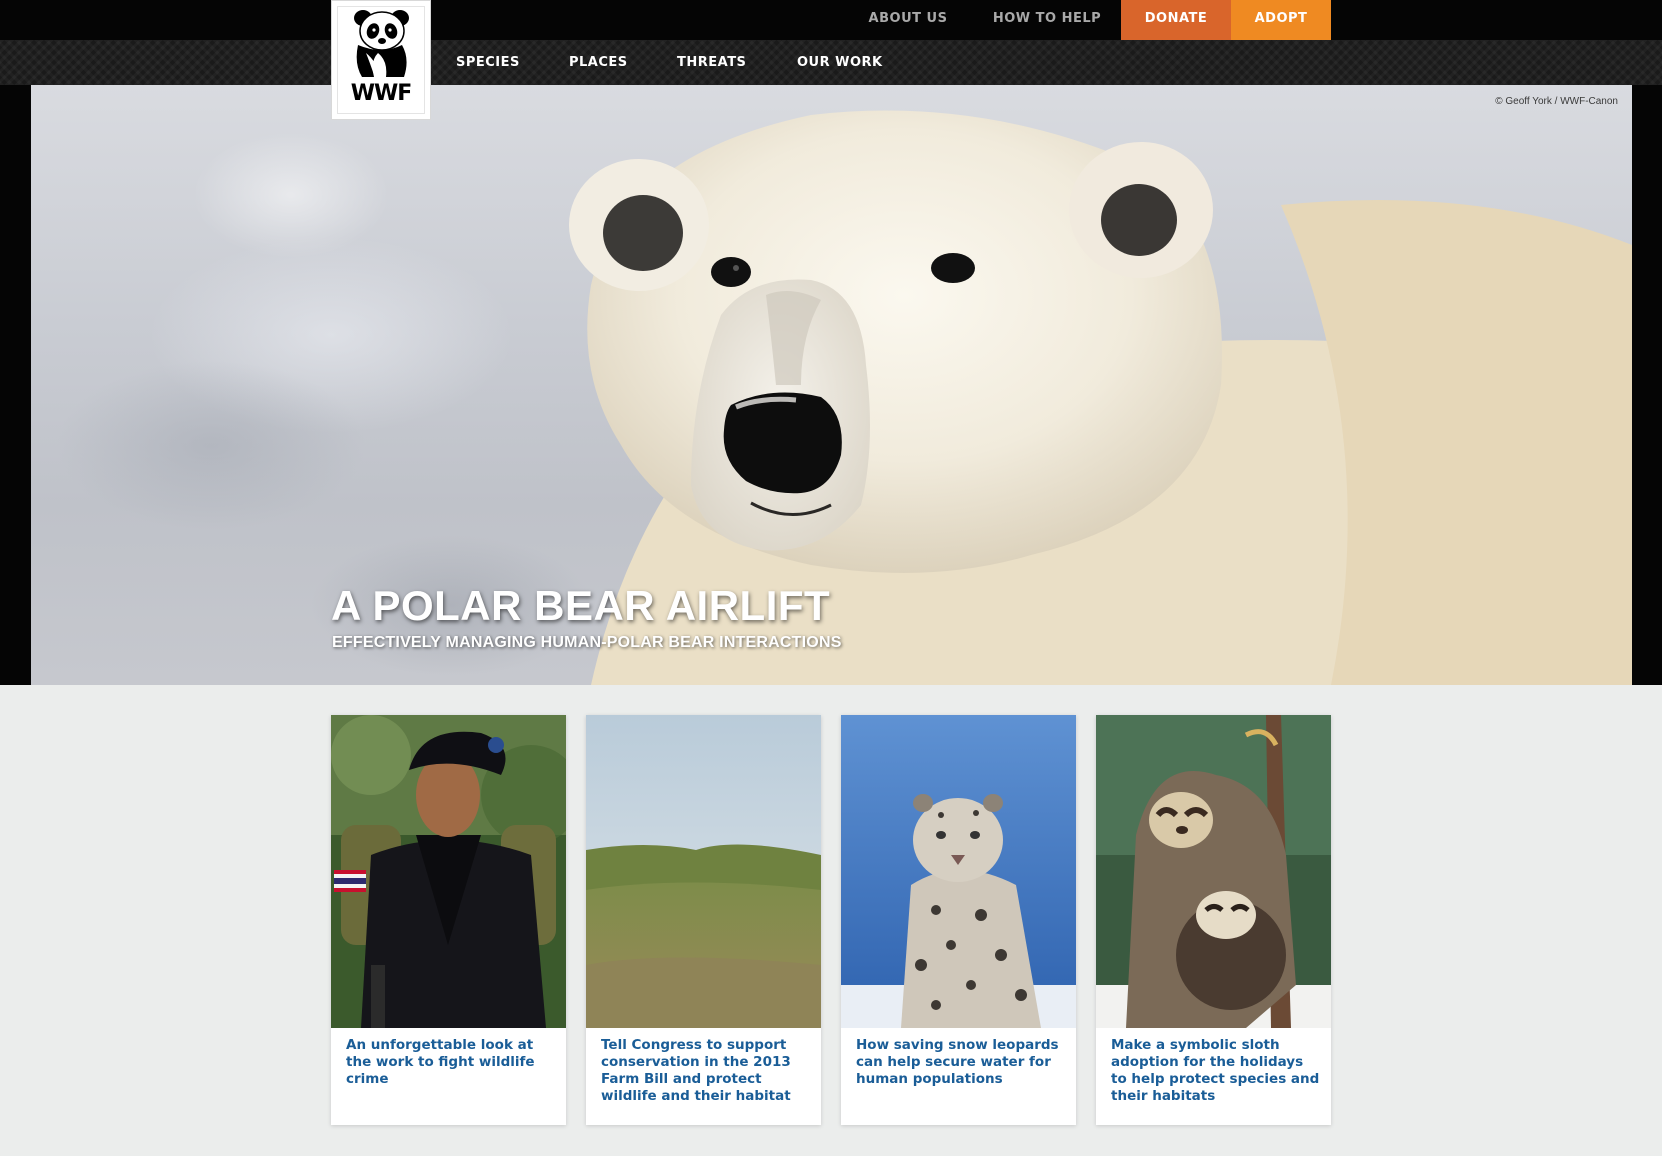  I want to click on nav-species: SPECIES, so click(488, 62).